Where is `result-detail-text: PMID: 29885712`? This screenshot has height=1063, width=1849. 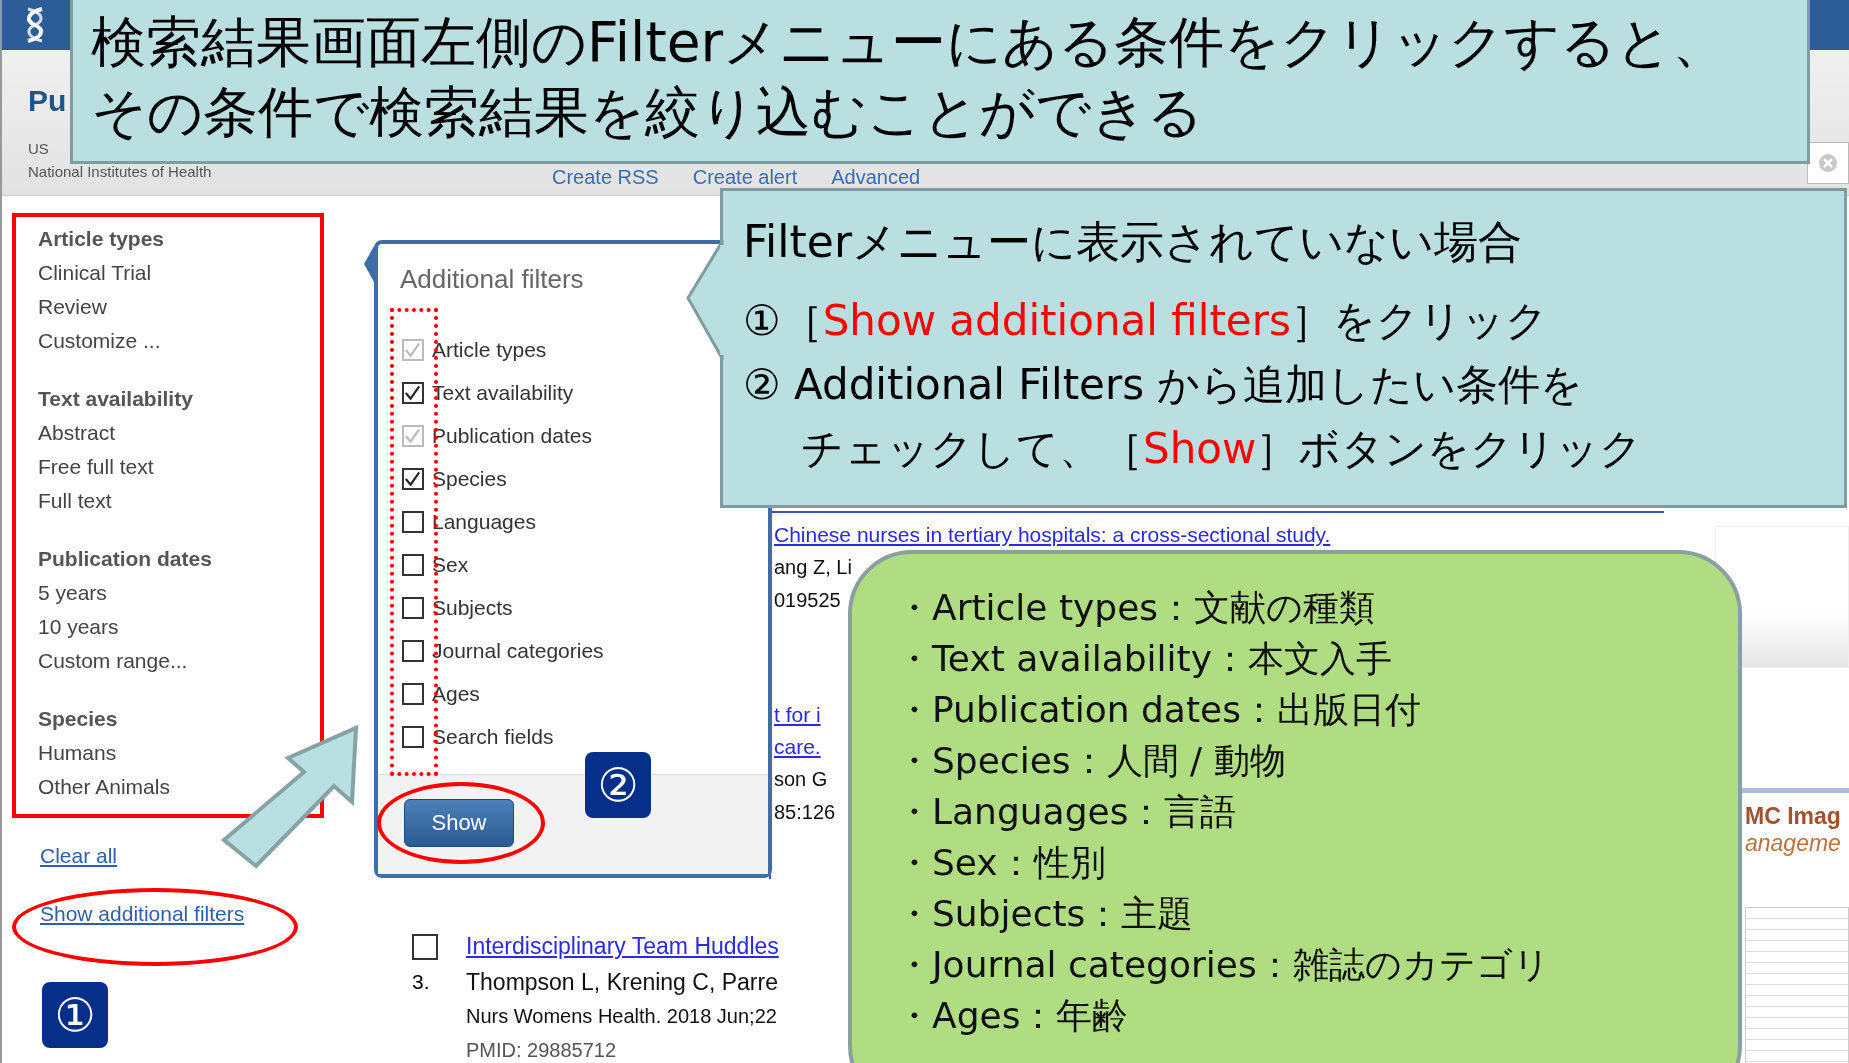 result-detail-text: PMID: 29885712 is located at coordinates (541, 1050).